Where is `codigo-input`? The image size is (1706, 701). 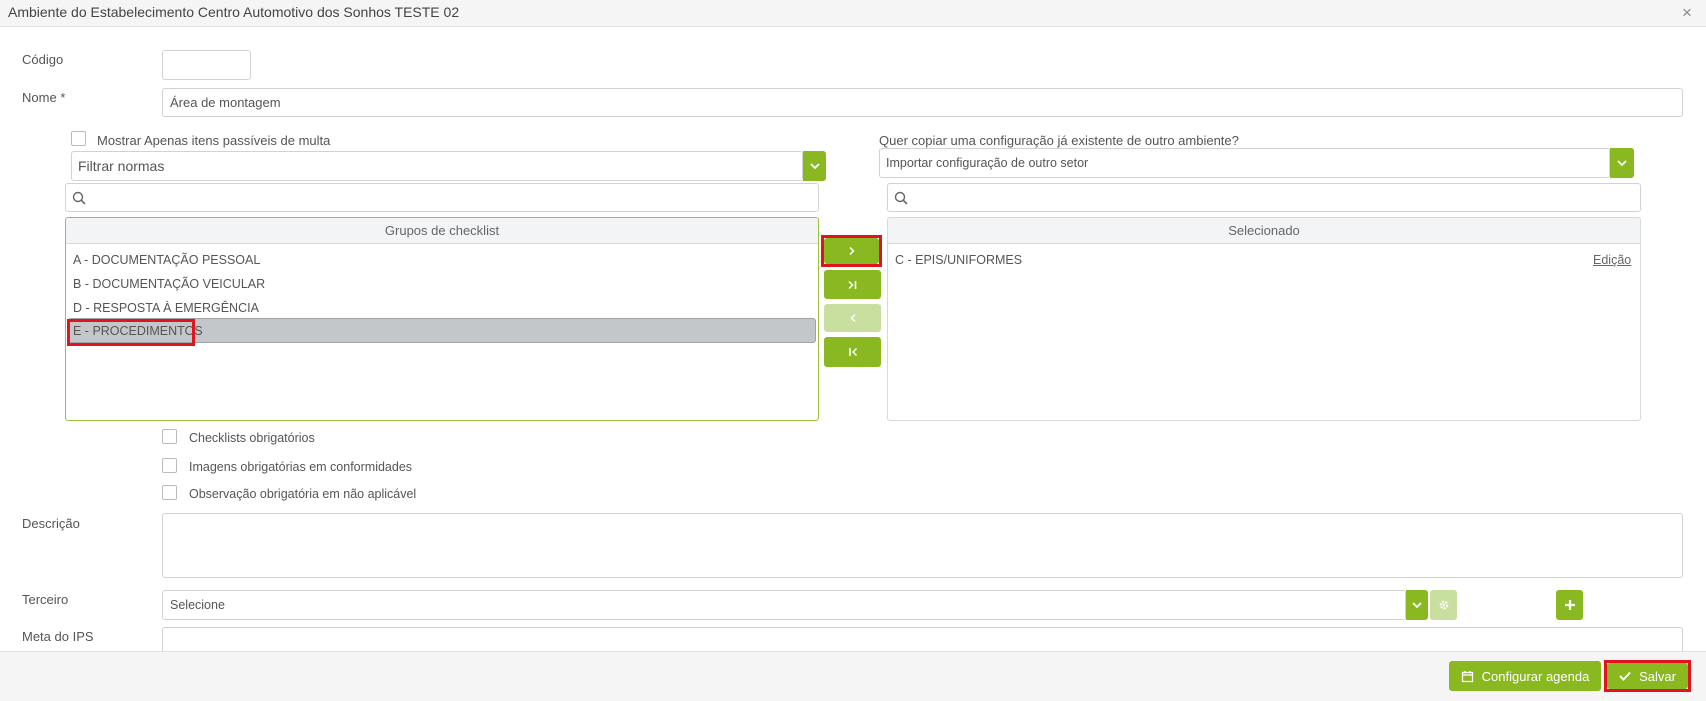
codigo-input is located at coordinates (206, 65).